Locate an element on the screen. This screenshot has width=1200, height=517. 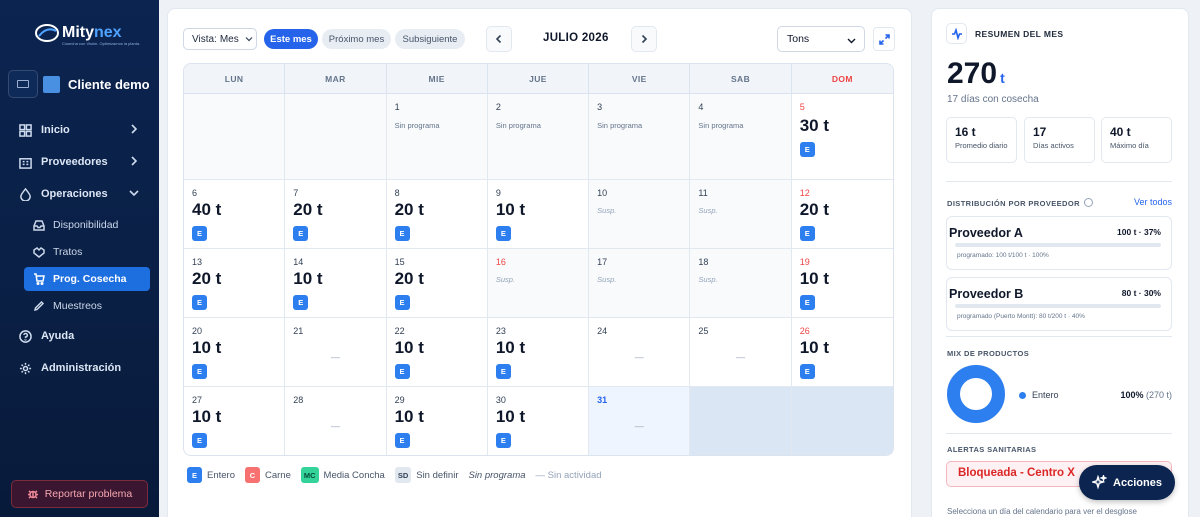
summary-total: 270 t is located at coordinates (976, 74).